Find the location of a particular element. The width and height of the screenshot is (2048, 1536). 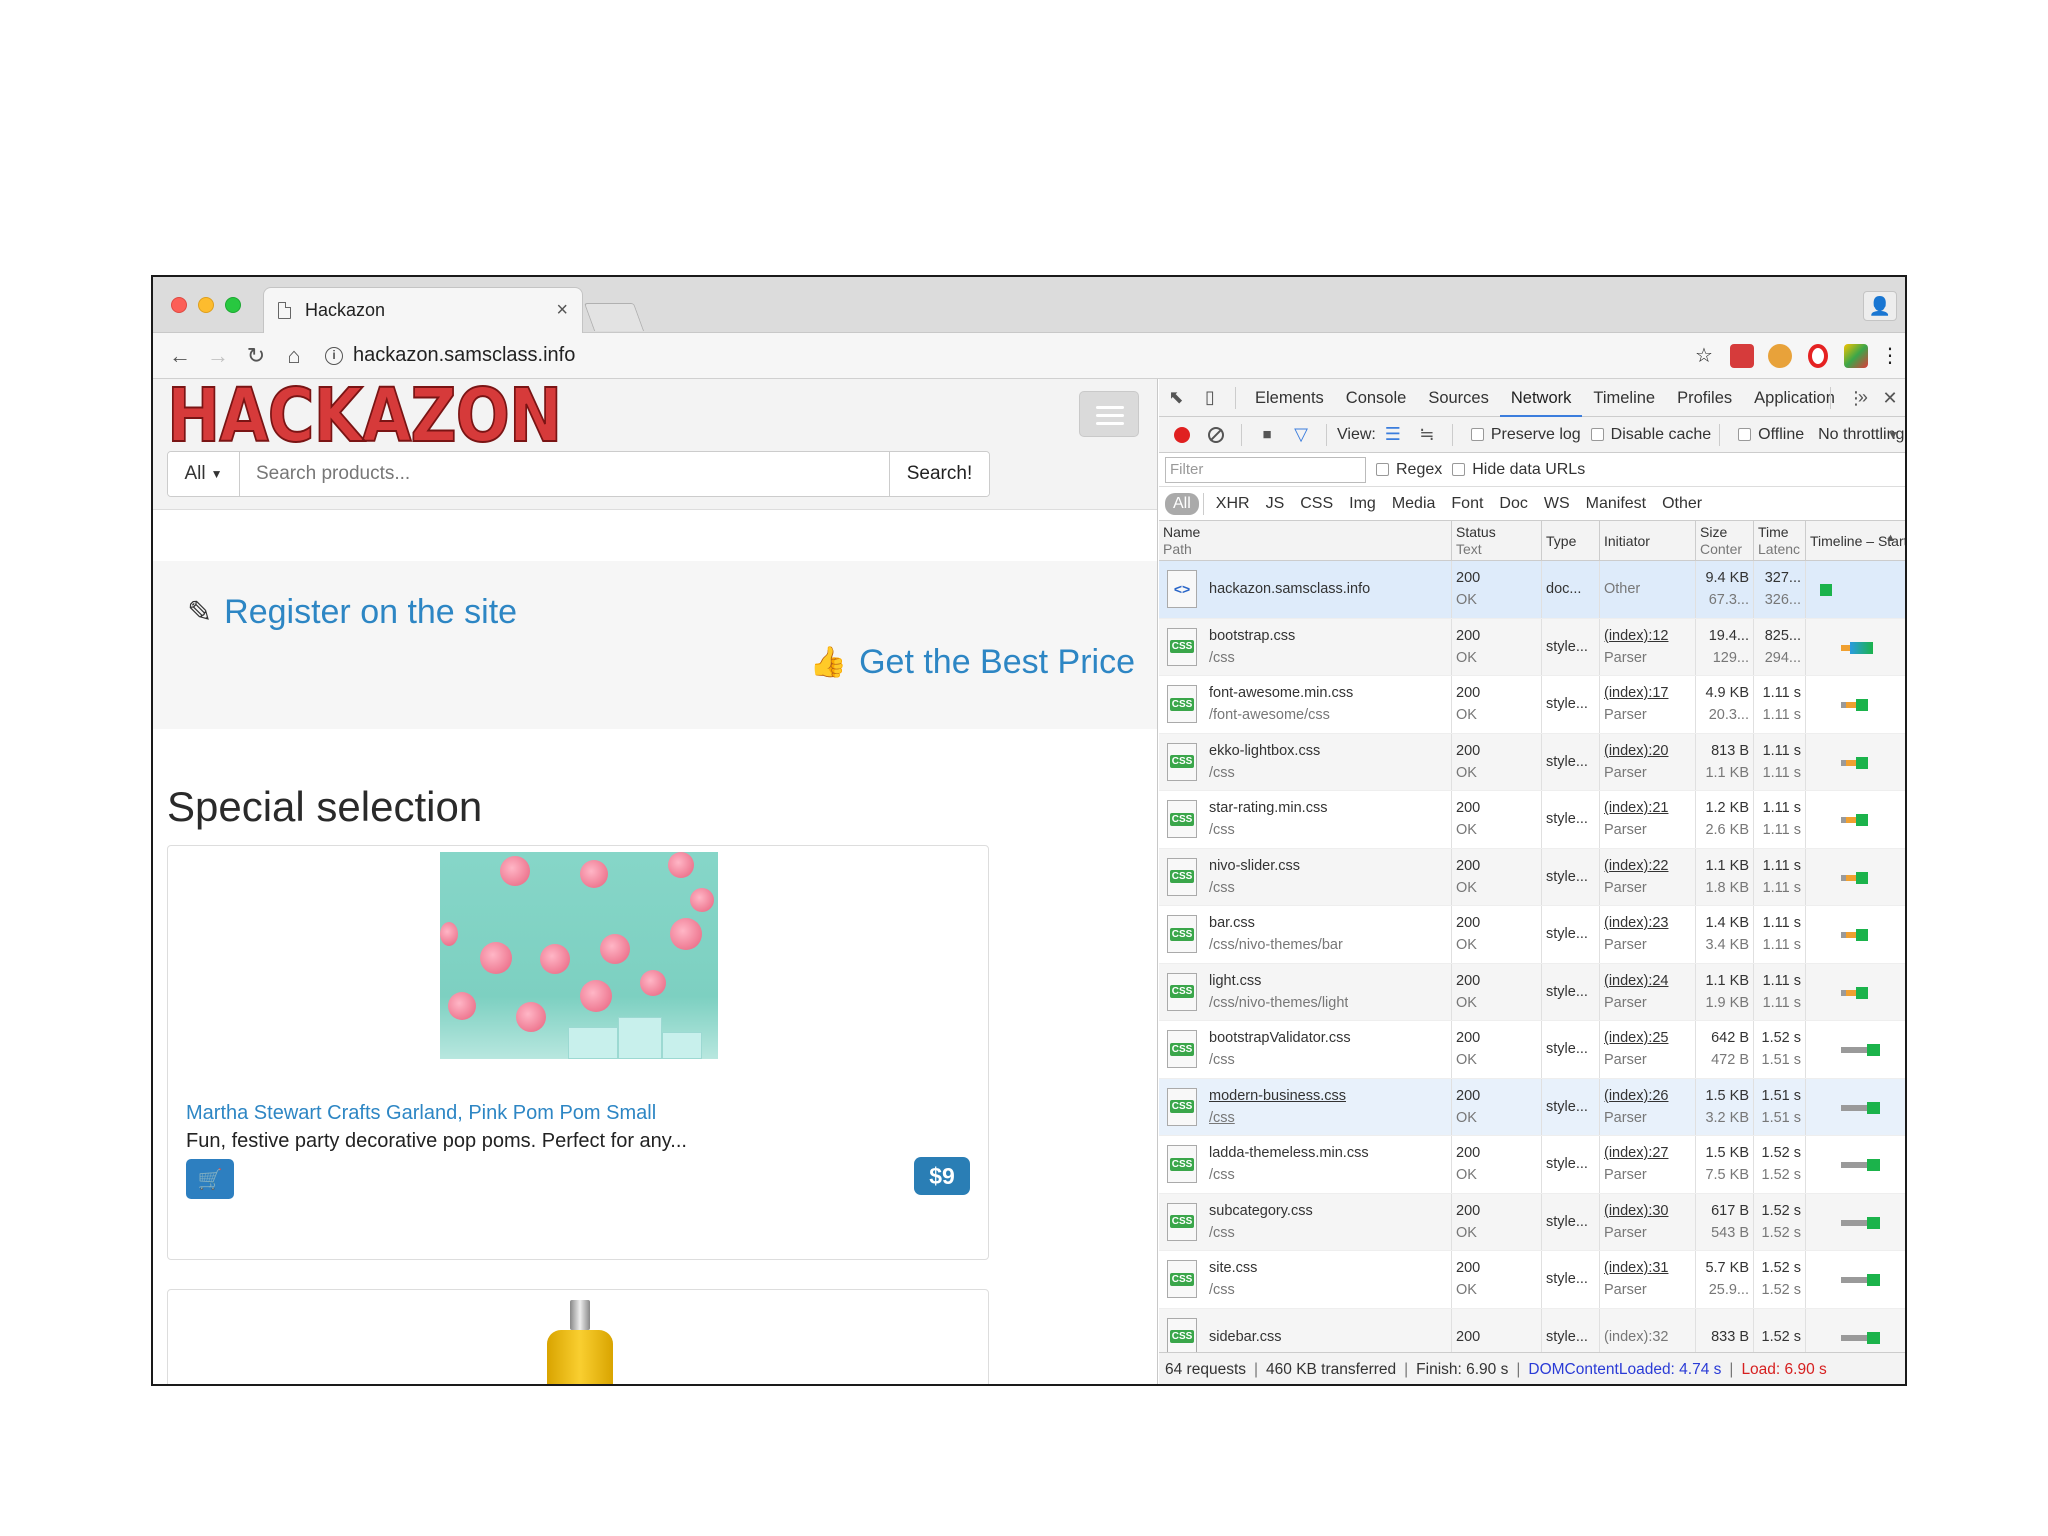

device-toolbar-icon: ▯ is located at coordinates (1210, 397).